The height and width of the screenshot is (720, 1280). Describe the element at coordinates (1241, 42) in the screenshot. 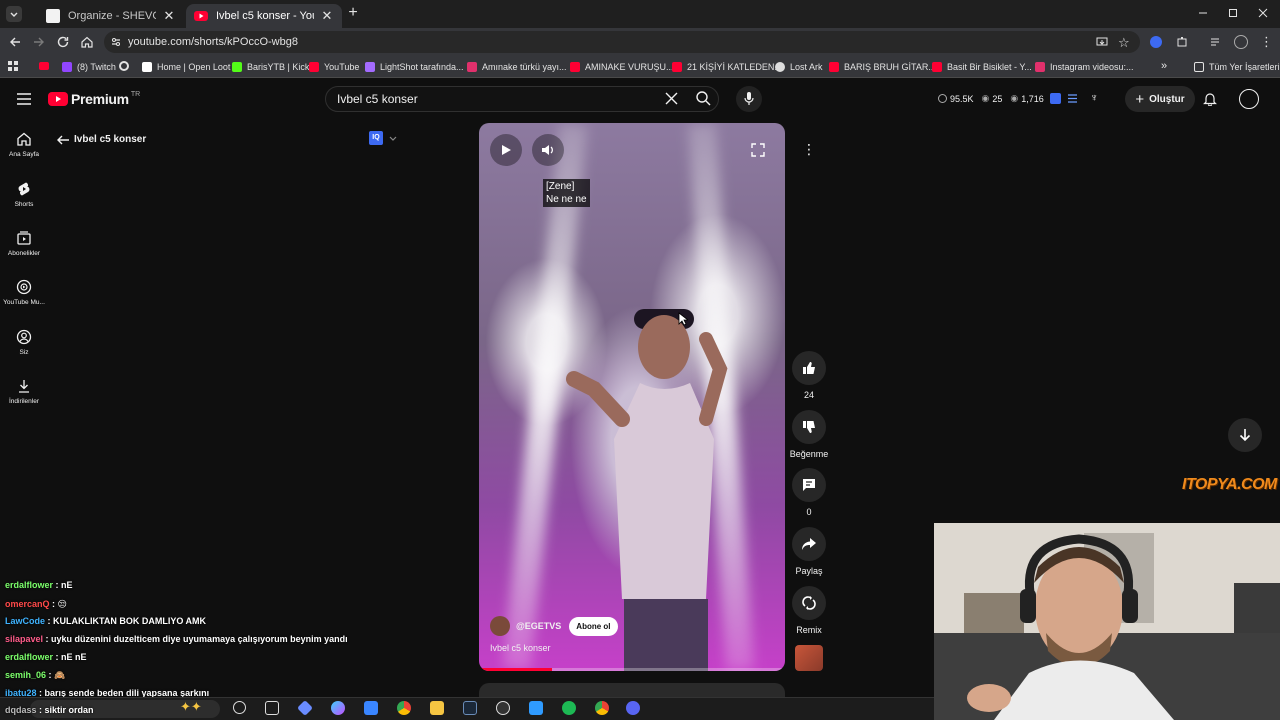

I see `profile-avatar-icon` at that location.